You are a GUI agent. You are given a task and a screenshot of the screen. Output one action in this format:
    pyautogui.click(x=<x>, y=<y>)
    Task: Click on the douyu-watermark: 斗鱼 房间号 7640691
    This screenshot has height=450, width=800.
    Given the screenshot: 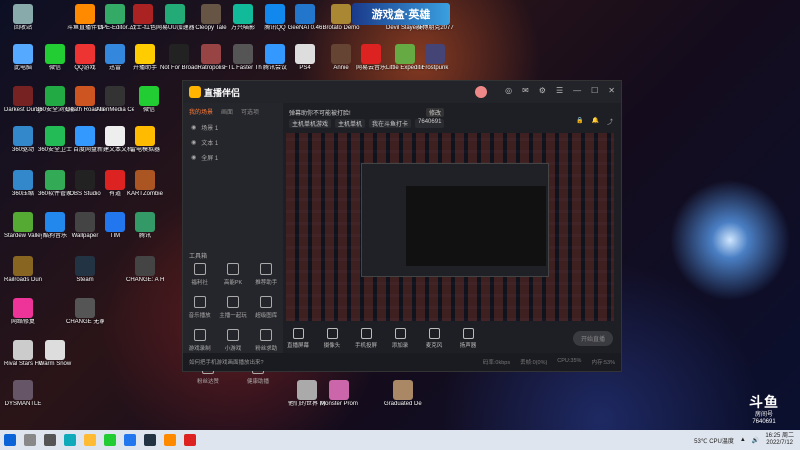 What is the action you would take?
    pyautogui.click(x=764, y=409)
    